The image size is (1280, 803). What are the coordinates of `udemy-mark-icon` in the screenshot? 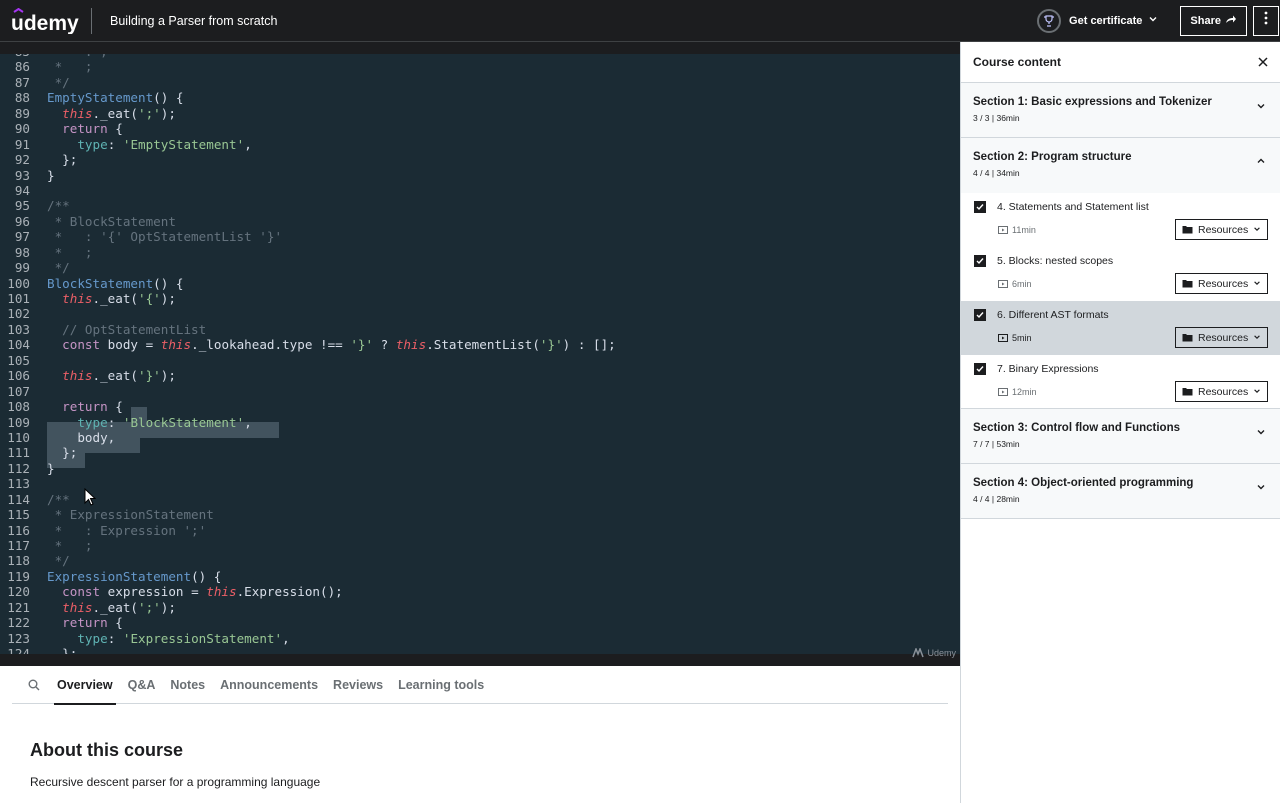 It's located at (918, 653).